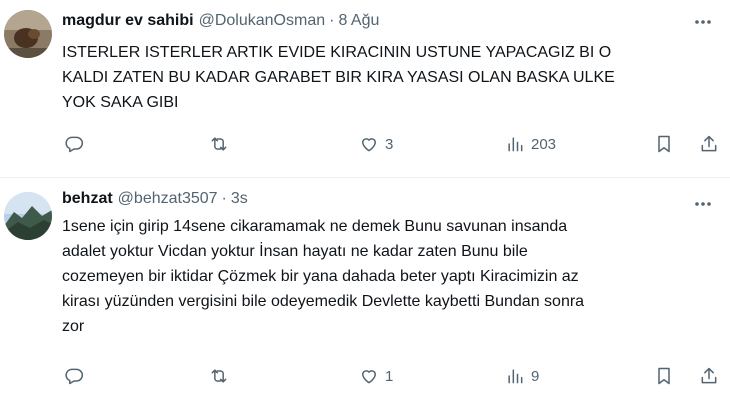 The height and width of the screenshot is (420, 730). I want to click on display-name: behzat, so click(87, 199).